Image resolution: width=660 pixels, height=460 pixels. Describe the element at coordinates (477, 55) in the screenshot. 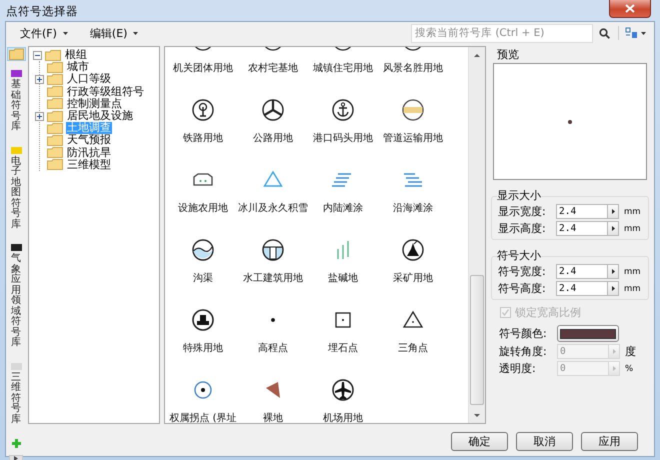

I see `caret-up-icon` at that location.